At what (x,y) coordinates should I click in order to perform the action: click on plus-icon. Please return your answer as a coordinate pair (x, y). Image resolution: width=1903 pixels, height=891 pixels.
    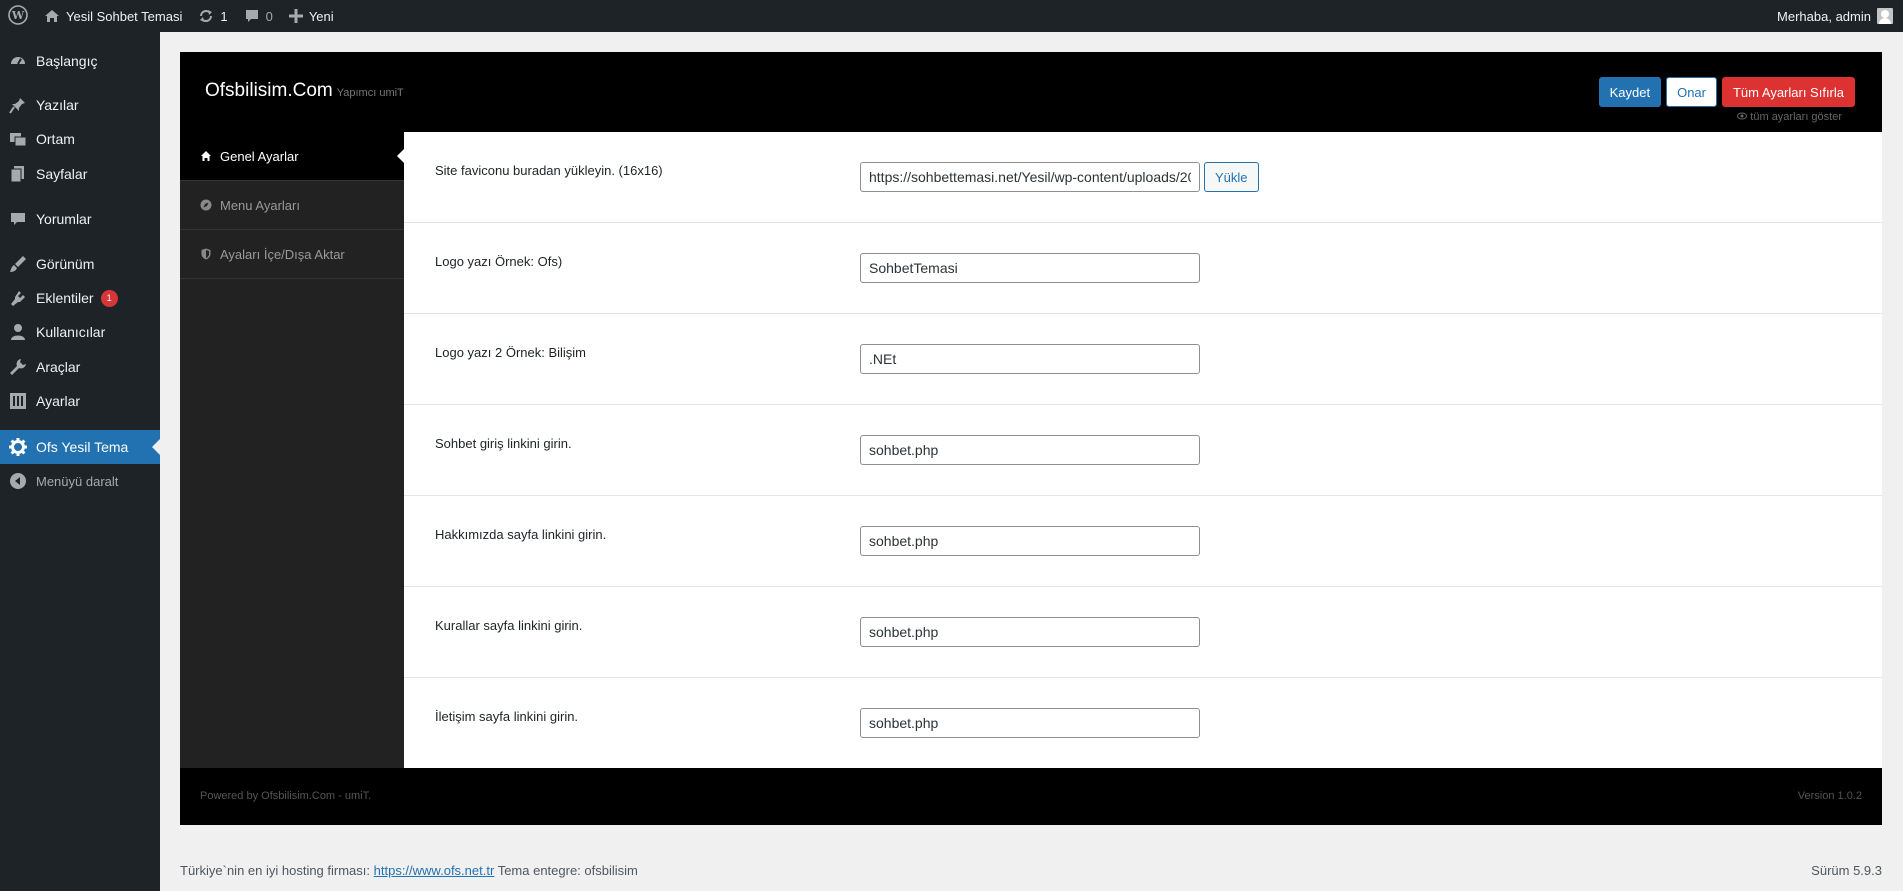
    Looking at the image, I should click on (295, 16).